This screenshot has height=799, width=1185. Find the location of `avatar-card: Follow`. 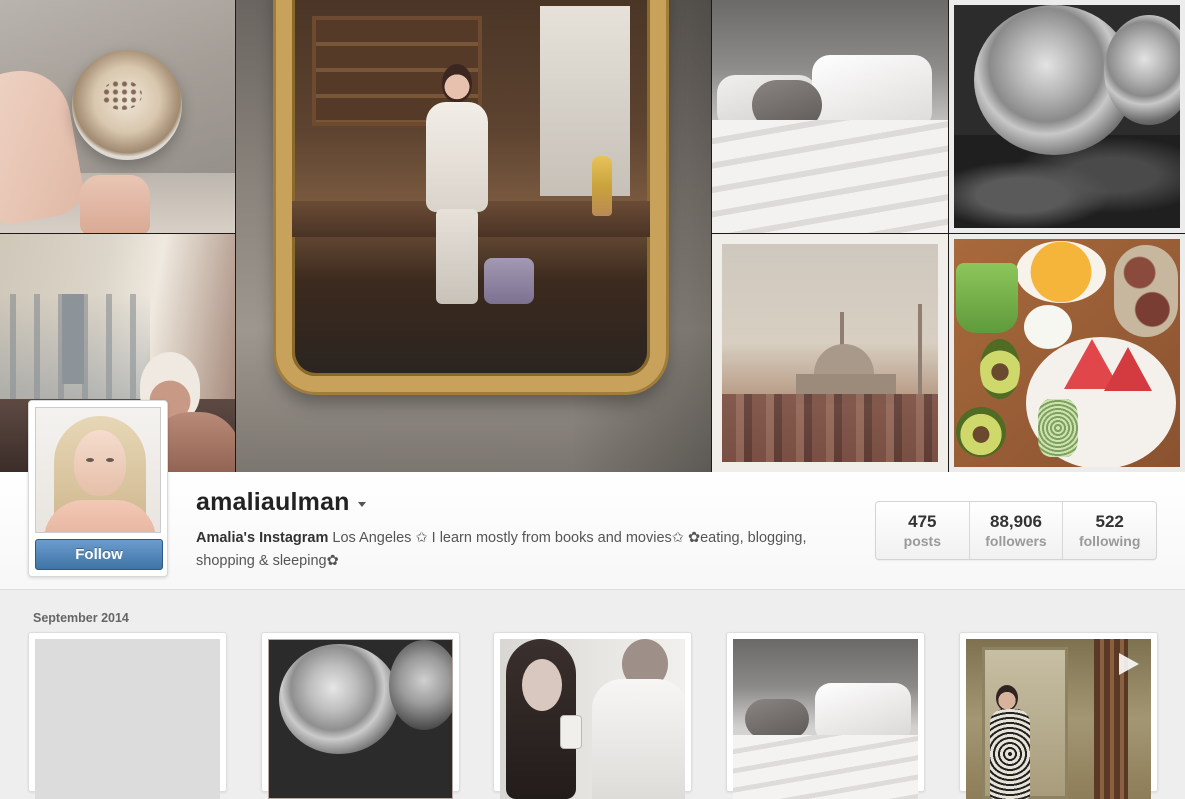

avatar-card: Follow is located at coordinates (98, 488).